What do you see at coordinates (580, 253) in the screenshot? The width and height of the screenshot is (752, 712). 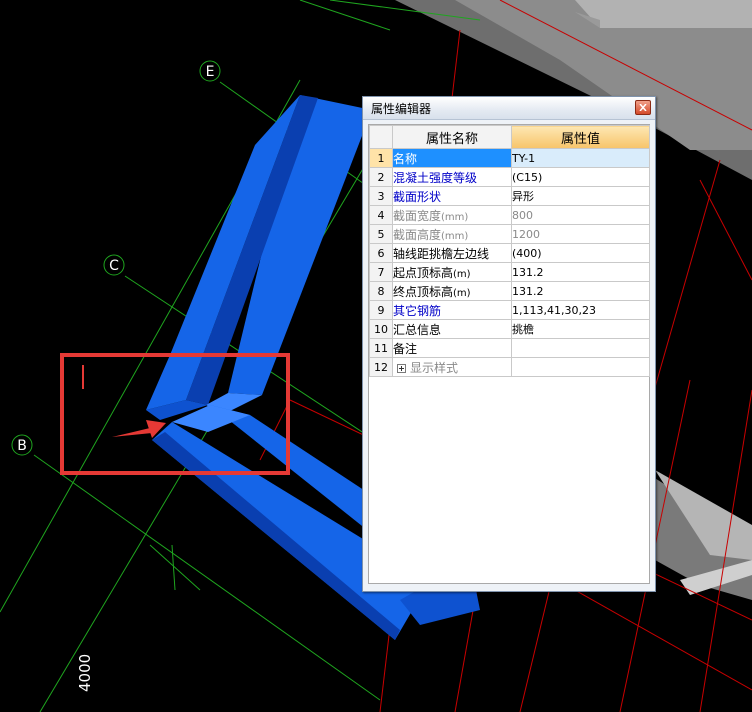 I see `property-value: (400)` at bounding box center [580, 253].